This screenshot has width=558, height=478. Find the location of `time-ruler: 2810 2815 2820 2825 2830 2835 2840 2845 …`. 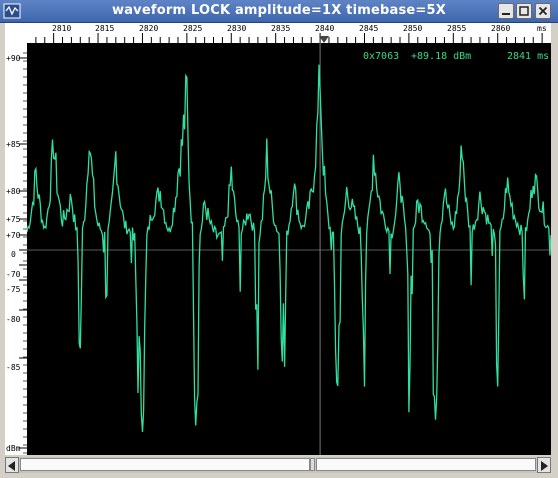

time-ruler: 2810 2815 2820 2825 2830 2835 2840 2845 … is located at coordinates (289, 33).